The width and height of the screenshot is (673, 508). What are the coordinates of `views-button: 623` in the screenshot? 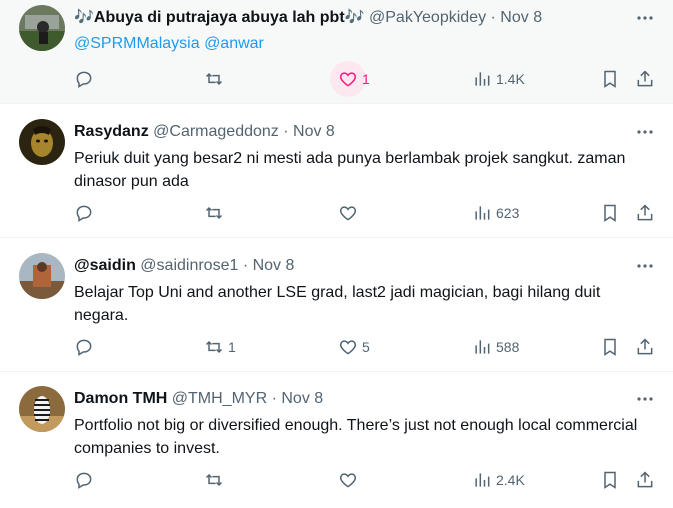 It's located at (495, 213).